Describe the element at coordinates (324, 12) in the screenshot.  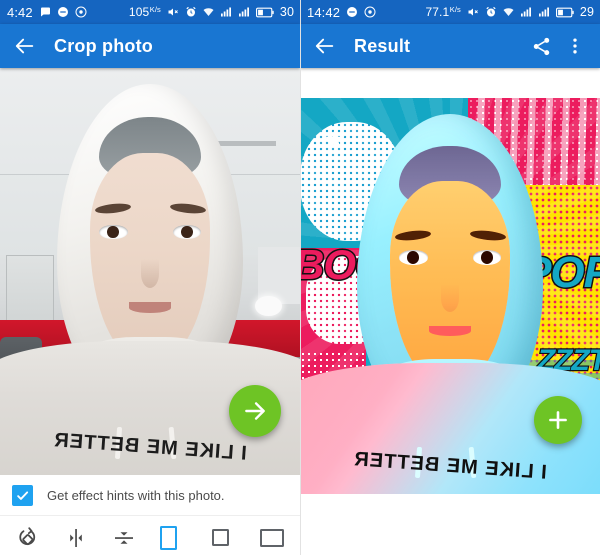
I see `status-clock: 14:42` at that location.